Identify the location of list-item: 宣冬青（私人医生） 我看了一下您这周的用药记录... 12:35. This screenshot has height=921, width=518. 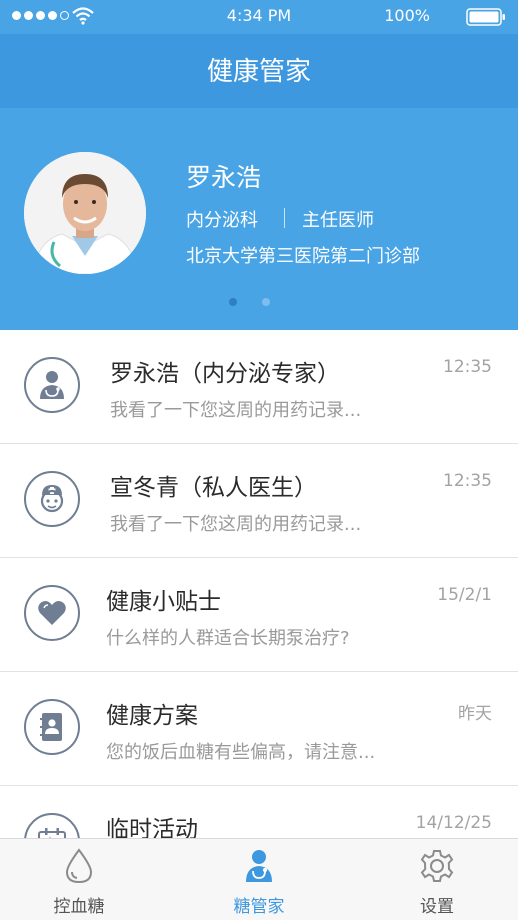
(259, 501).